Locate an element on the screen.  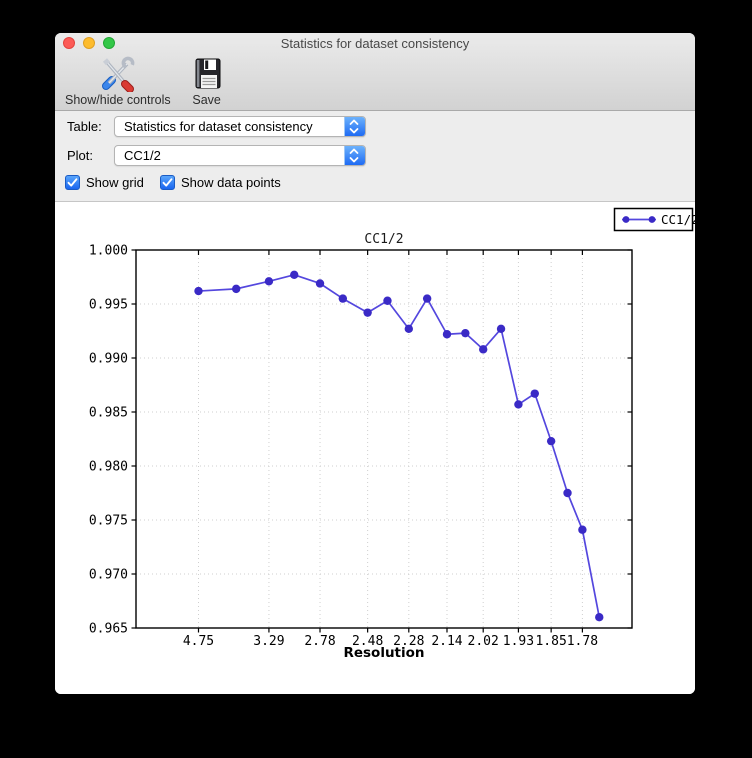
save-button: Save is located at coordinates (207, 81).